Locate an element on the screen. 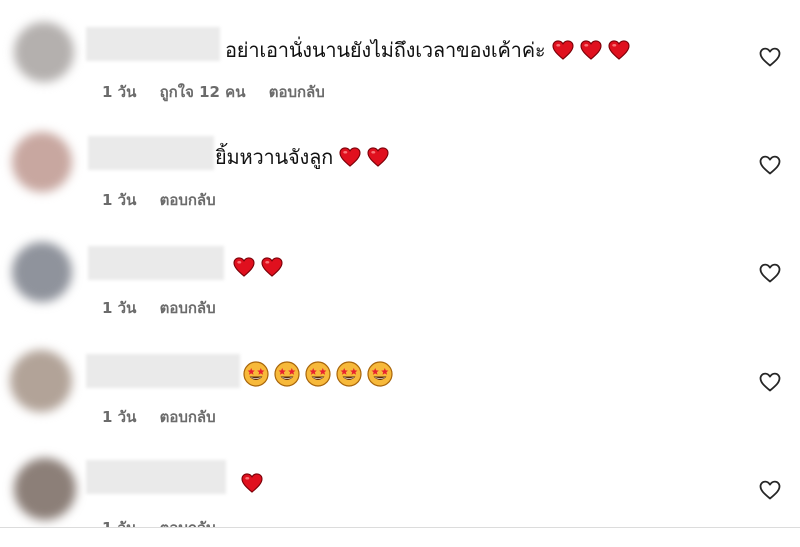  comment-text-row: อย่าเอานั่งนานยังไม่ถึงเวลาของเค้าค่ะ is located at coordinates (430, 50).